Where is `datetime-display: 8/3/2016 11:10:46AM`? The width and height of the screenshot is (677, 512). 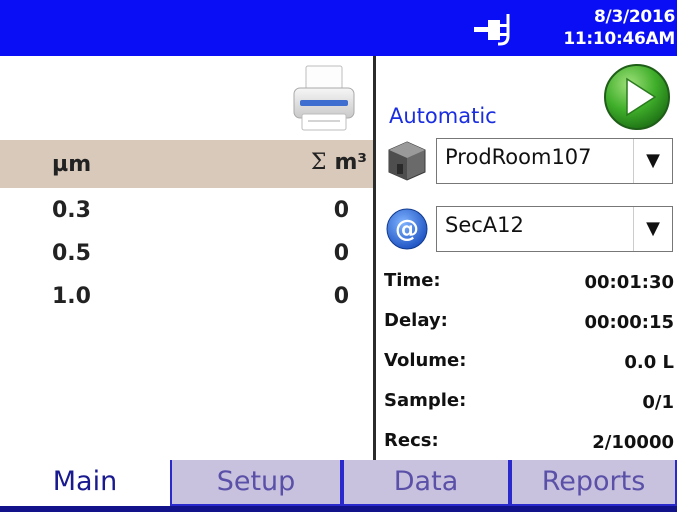
datetime-display: 8/3/2016 11:10:46AM is located at coordinates (619, 28).